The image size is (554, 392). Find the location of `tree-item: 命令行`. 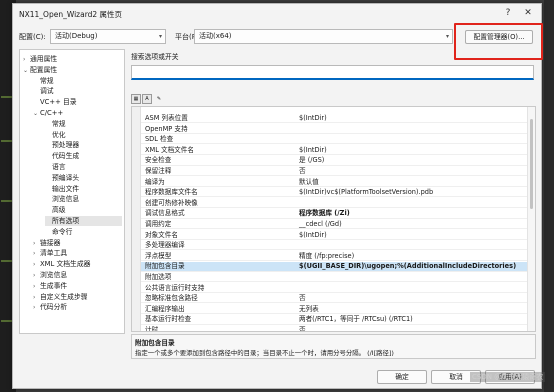

tree-item: 命令行 is located at coordinates (58, 232).